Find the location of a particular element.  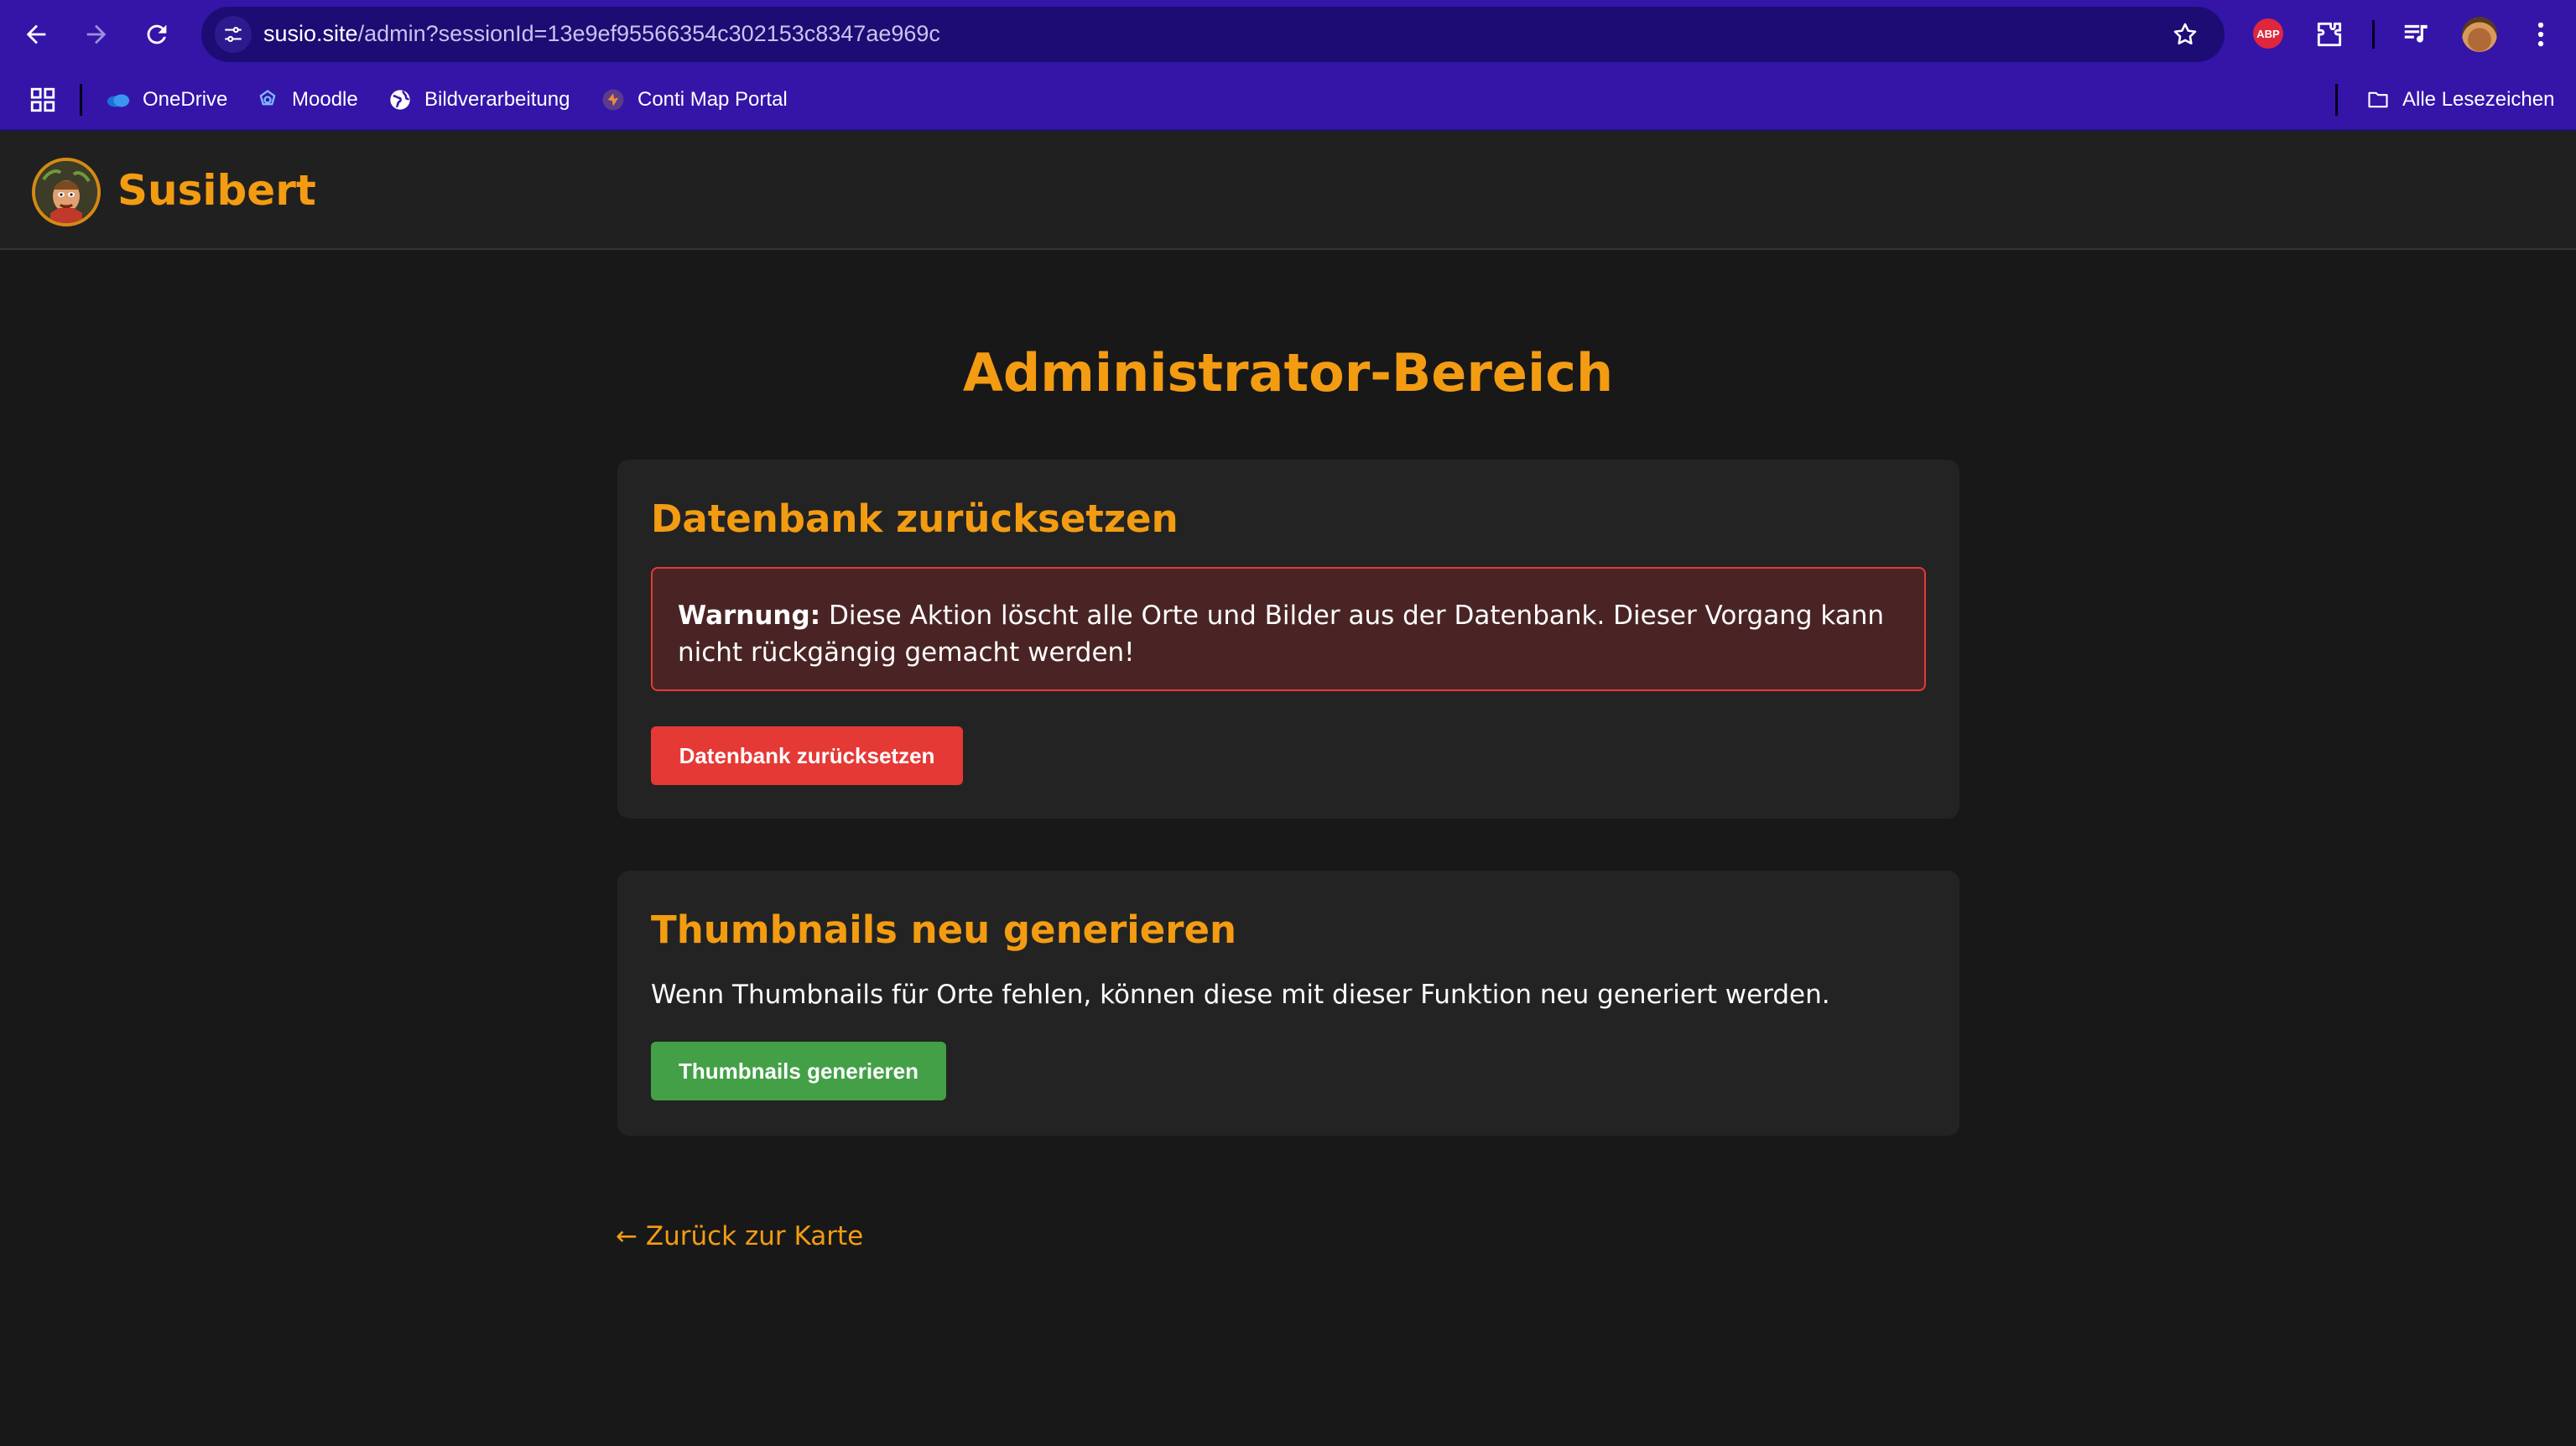

bookmark-onedrive: OneDrive is located at coordinates (166, 100).